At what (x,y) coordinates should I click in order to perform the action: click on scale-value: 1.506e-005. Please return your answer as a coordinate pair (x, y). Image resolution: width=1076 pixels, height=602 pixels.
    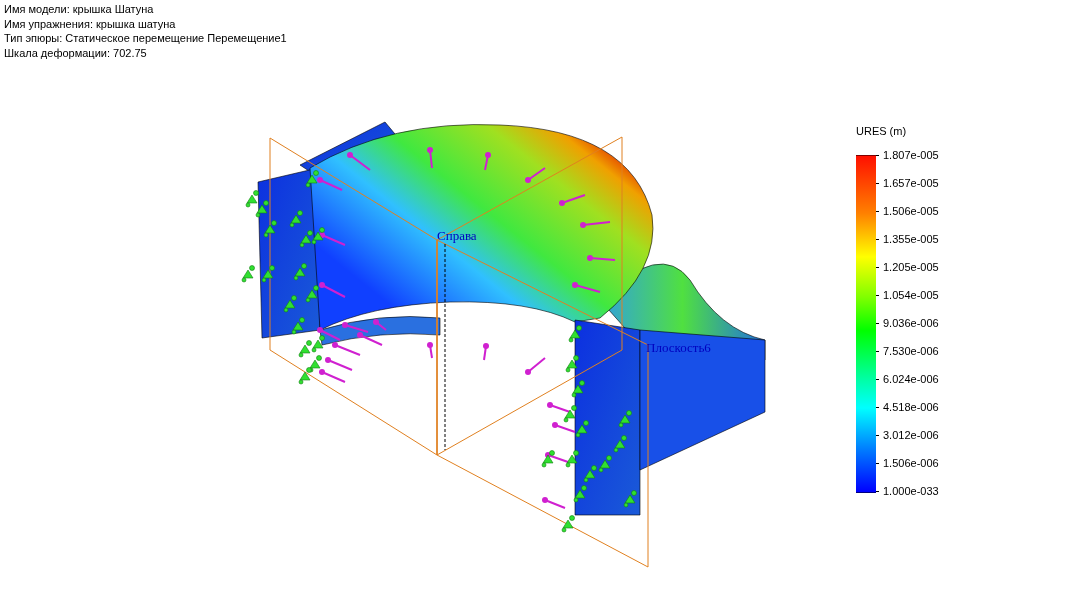
    Looking at the image, I should click on (911, 211).